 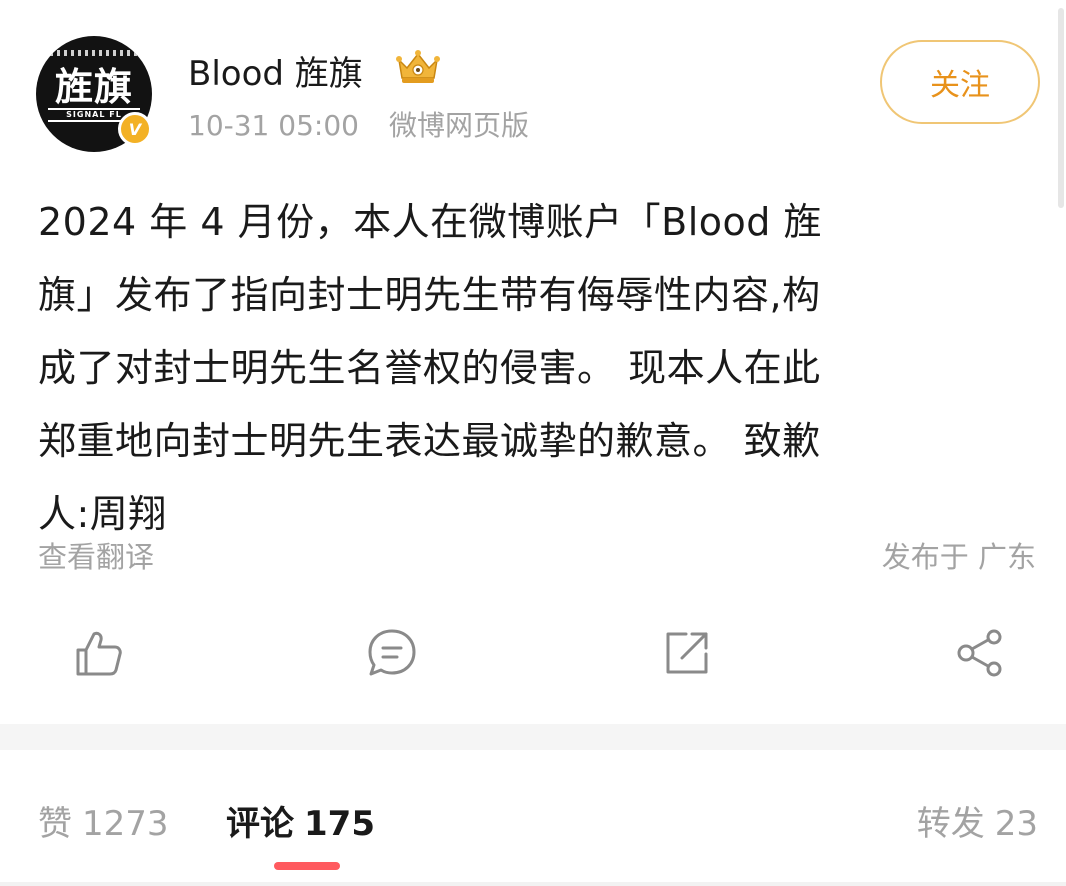 I want to click on tab-likes-count: 1273, so click(x=125, y=824).